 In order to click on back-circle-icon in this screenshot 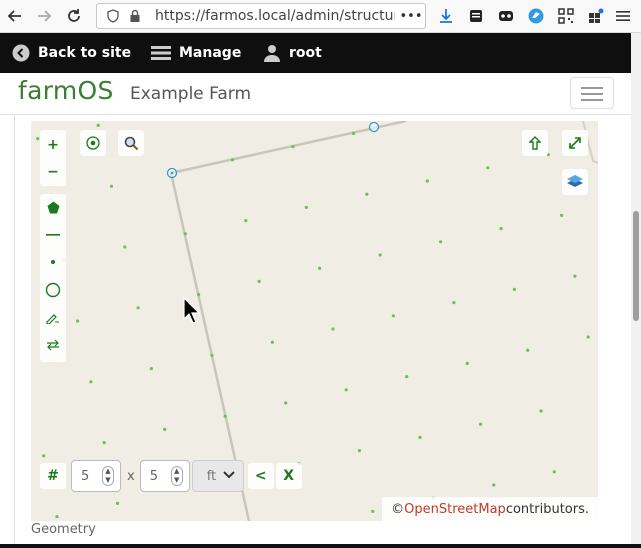, I will do `click(21, 53)`.